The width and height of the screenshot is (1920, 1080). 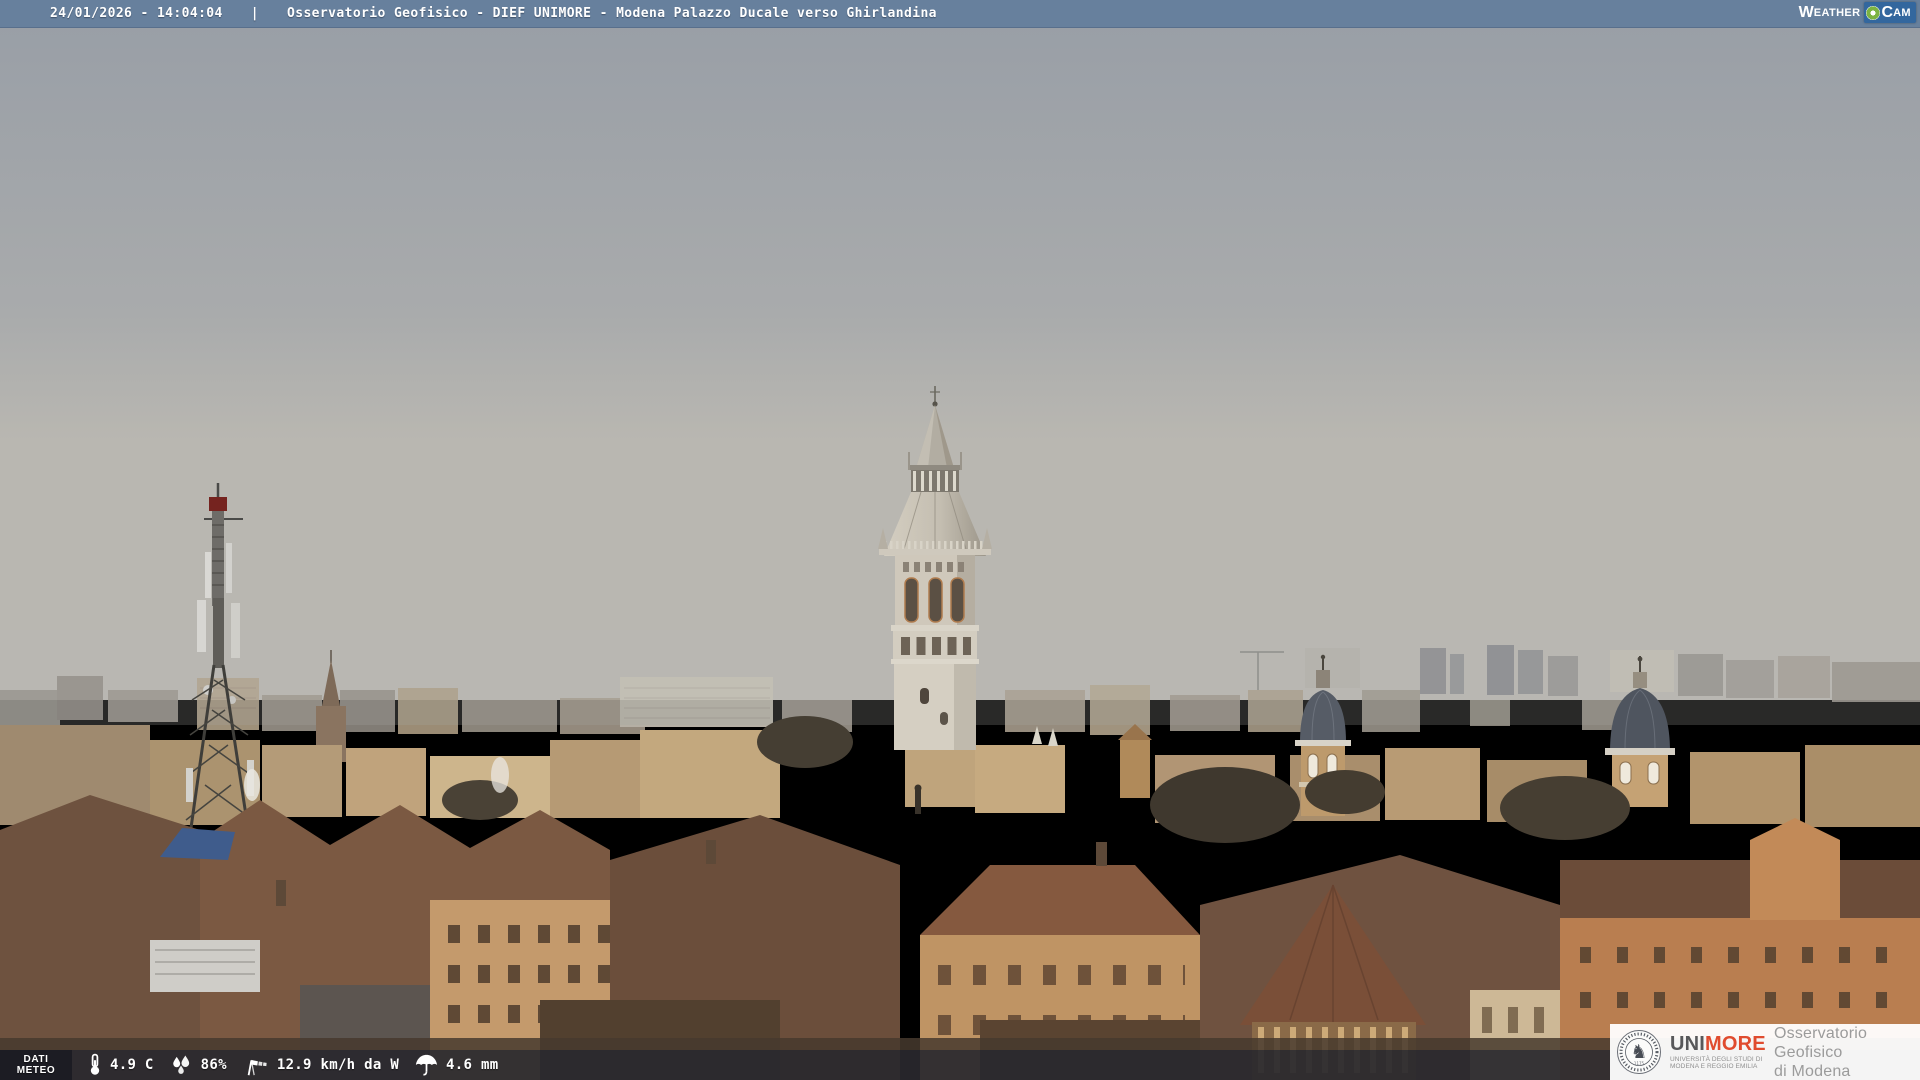 I want to click on humidity-icon, so click(x=180, y=1064).